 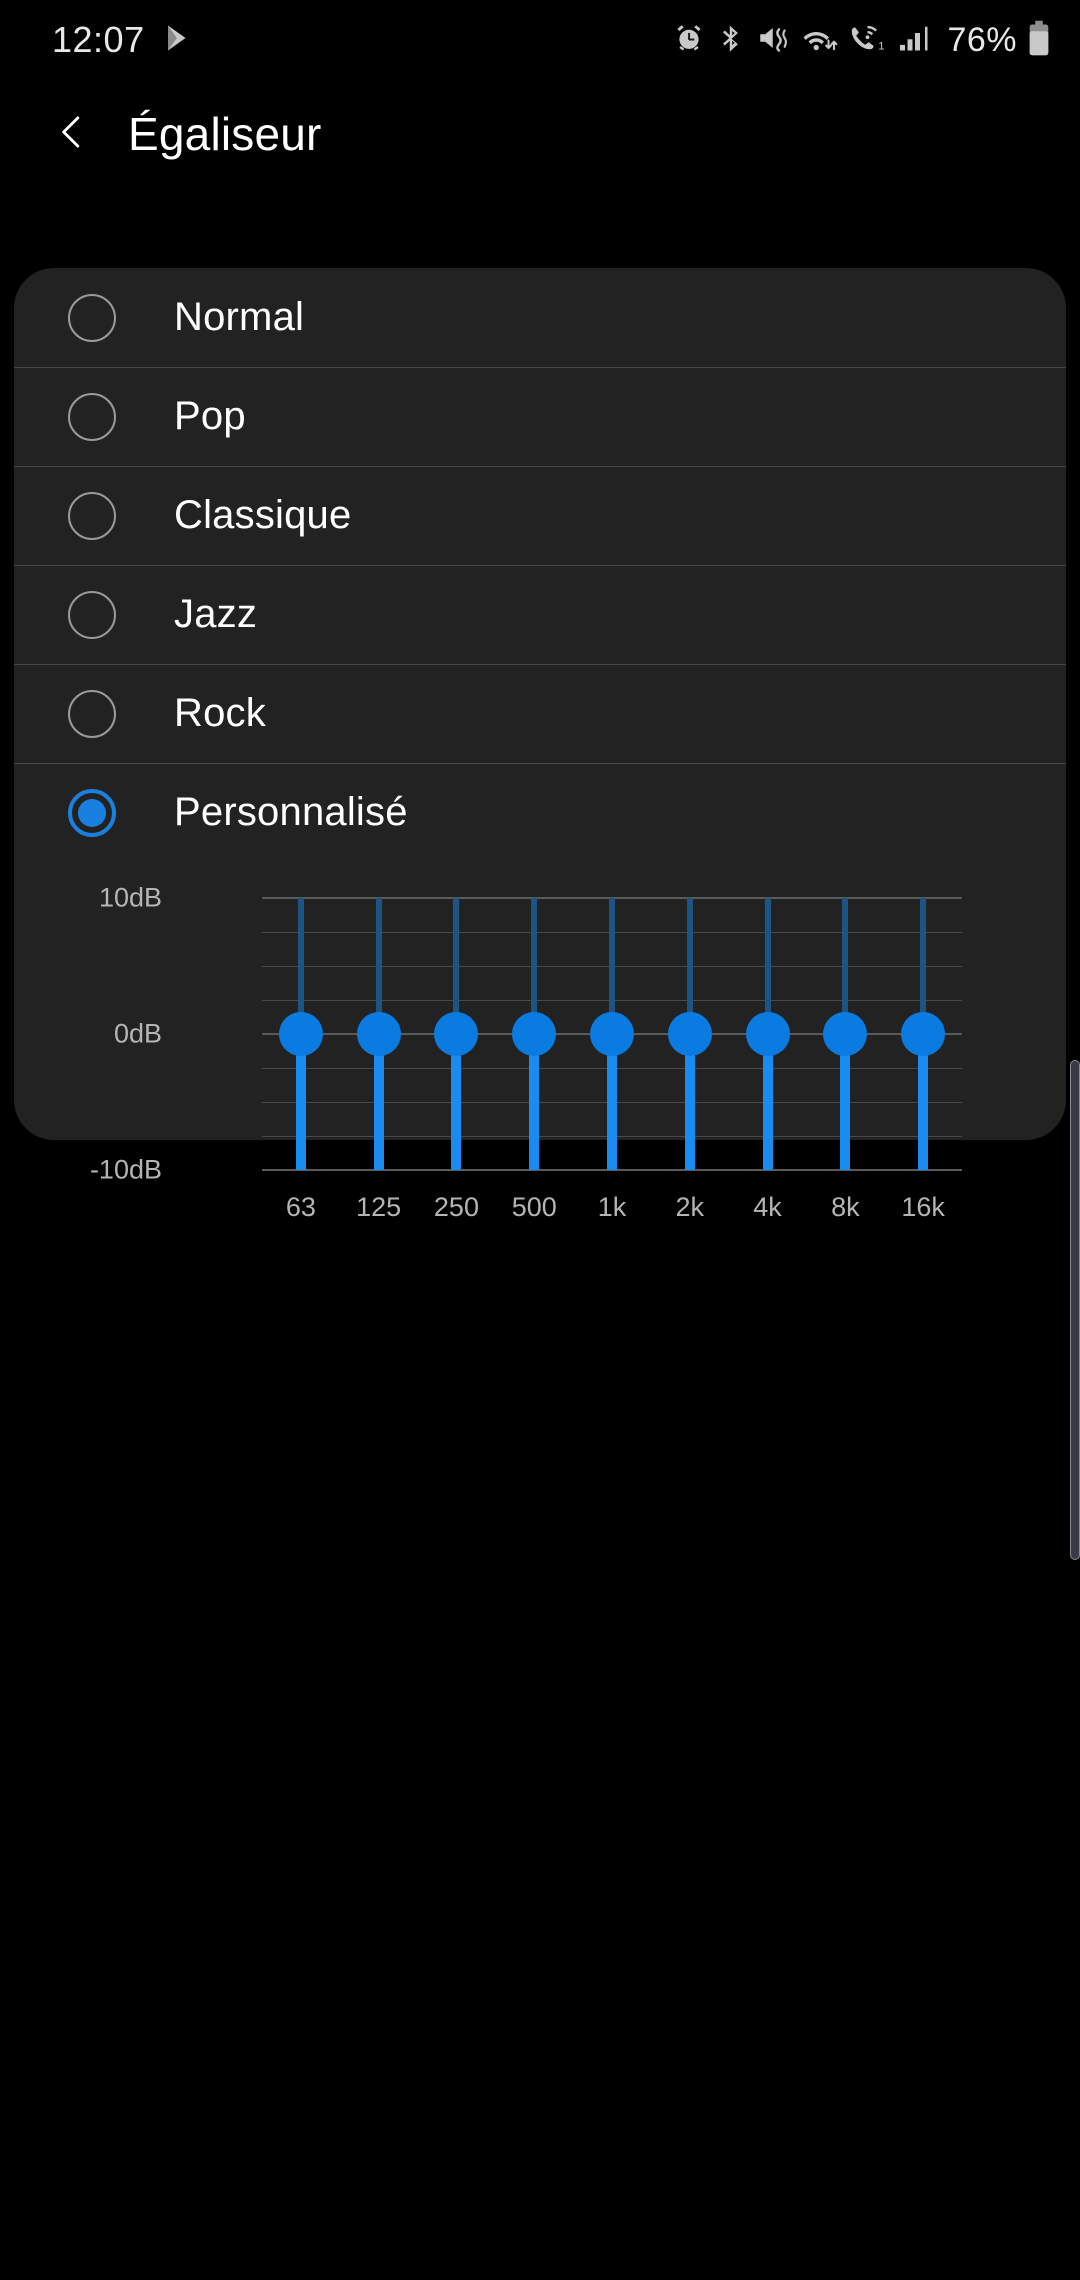 What do you see at coordinates (689, 40) in the screenshot?
I see `alarm-icon` at bounding box center [689, 40].